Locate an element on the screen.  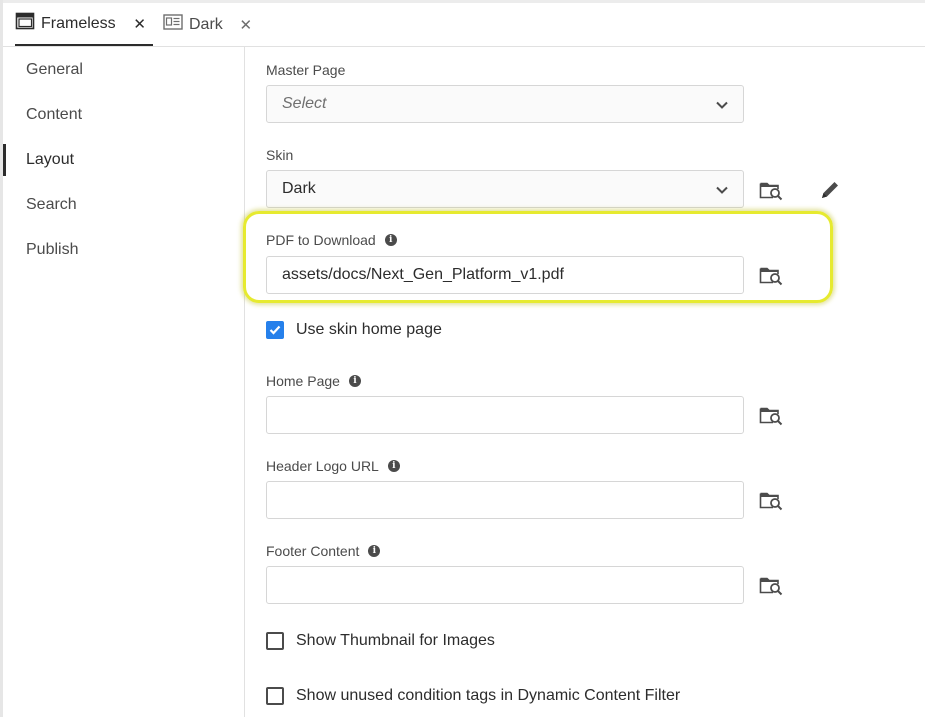
header-logo-url-label: Header Logo URL i is located at coordinates (333, 466).